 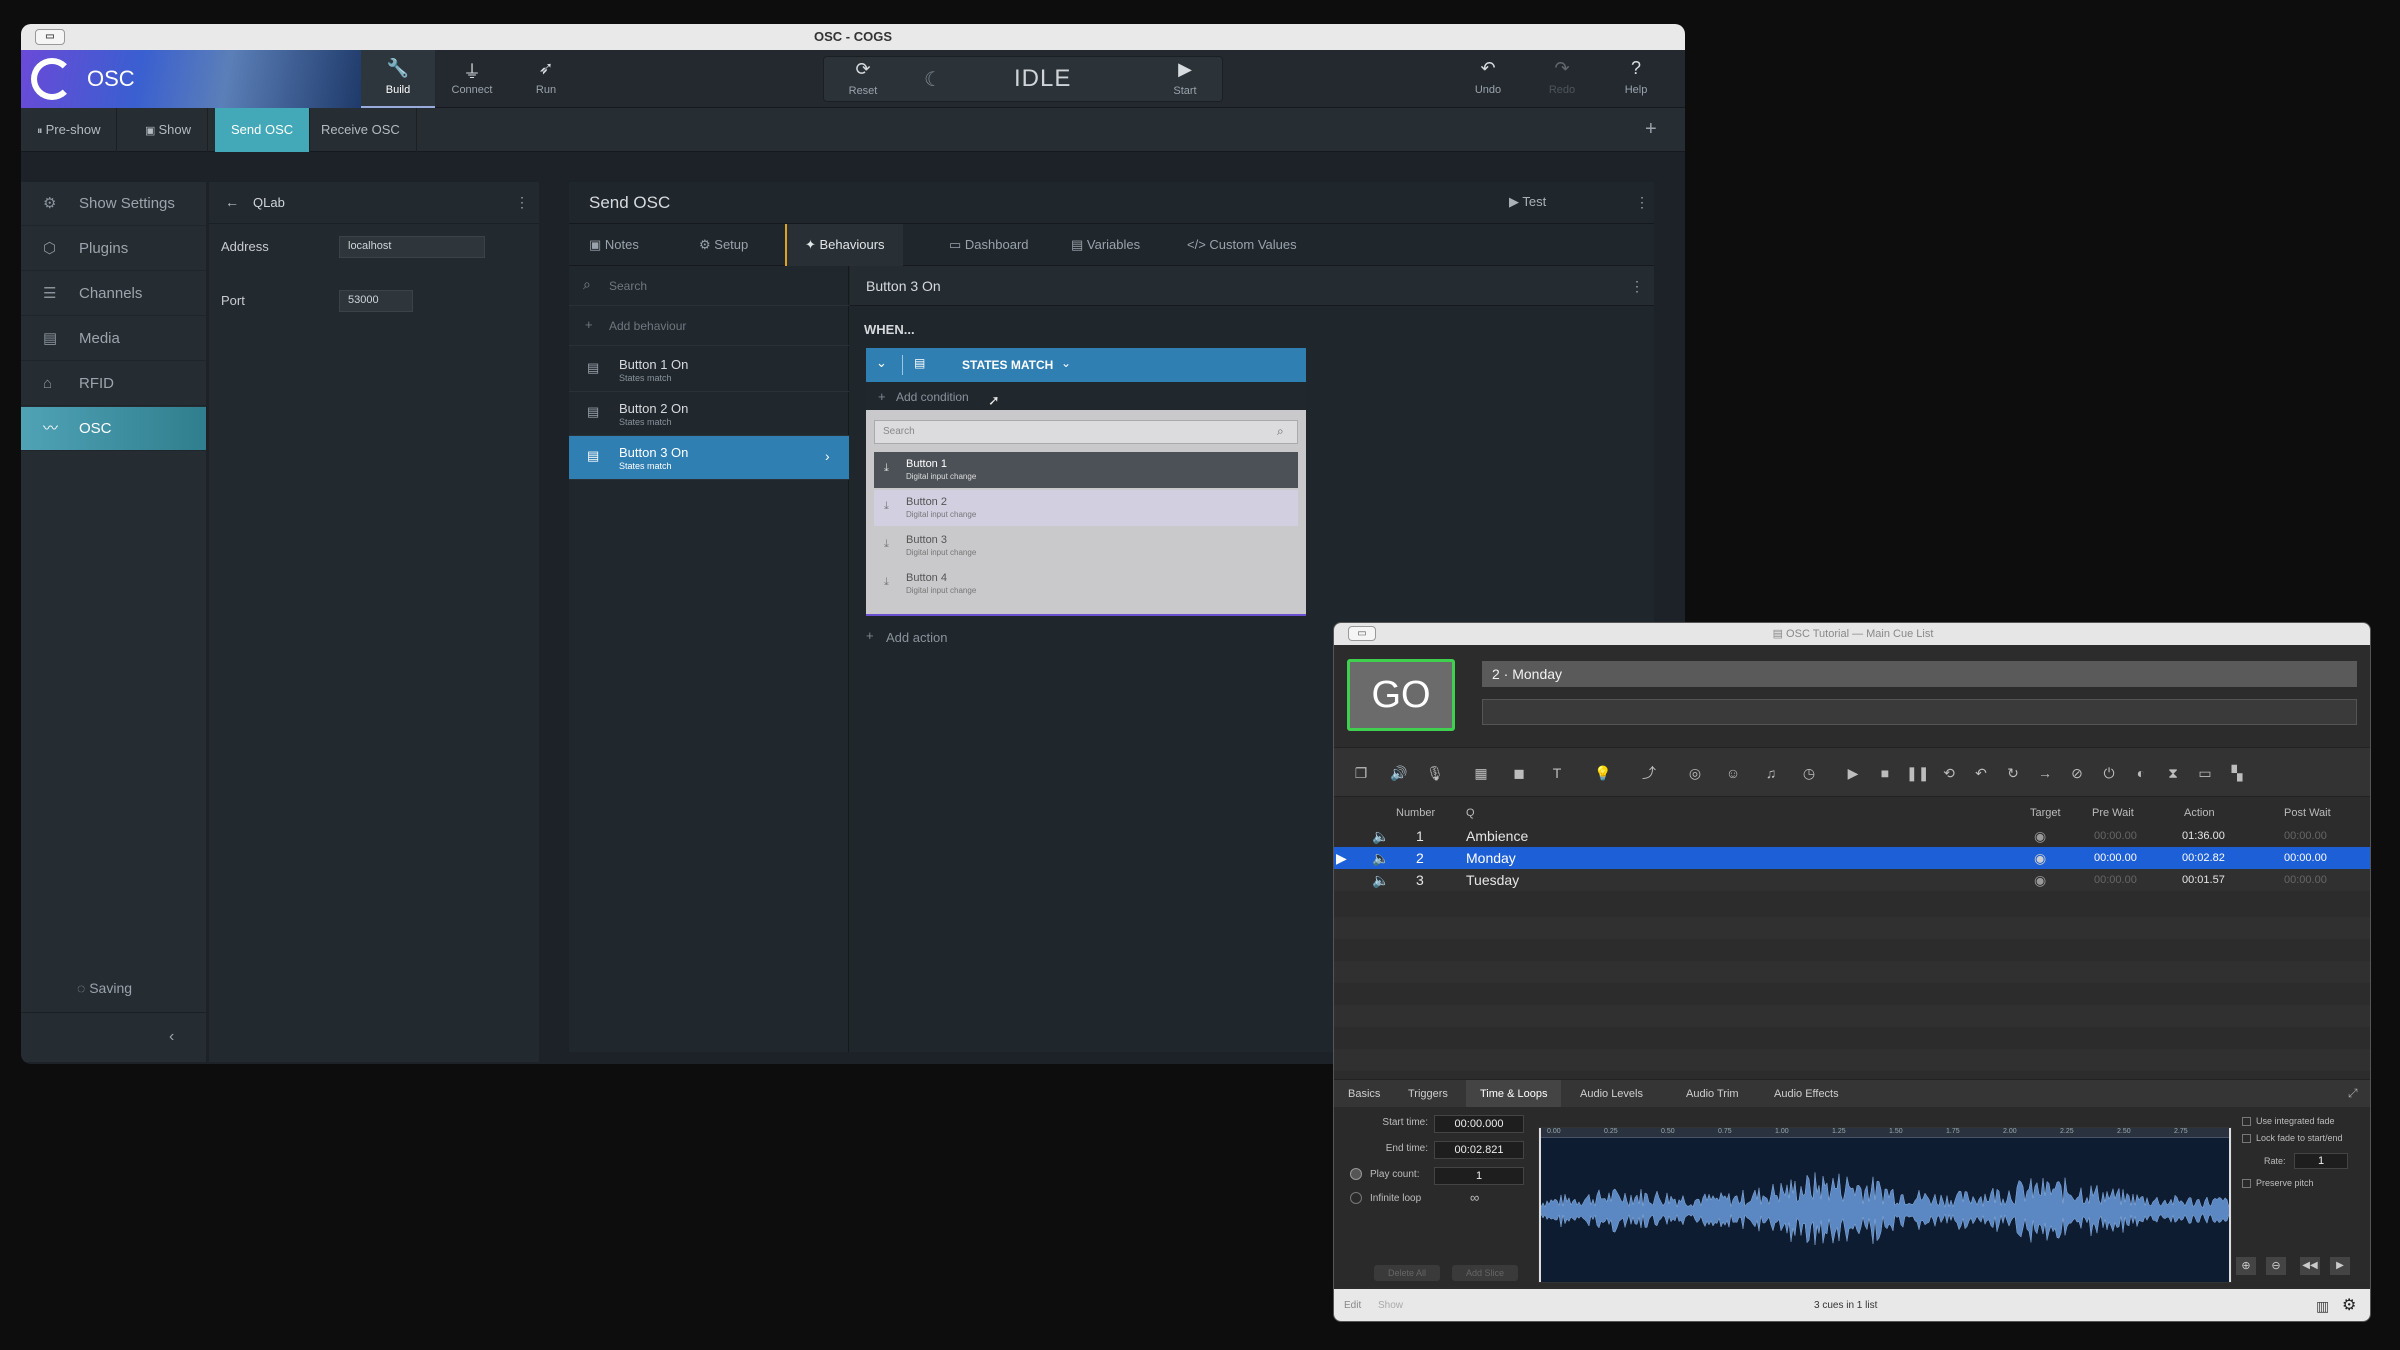 What do you see at coordinates (1557, 773) in the screenshot?
I see `text-cue-icon: T` at bounding box center [1557, 773].